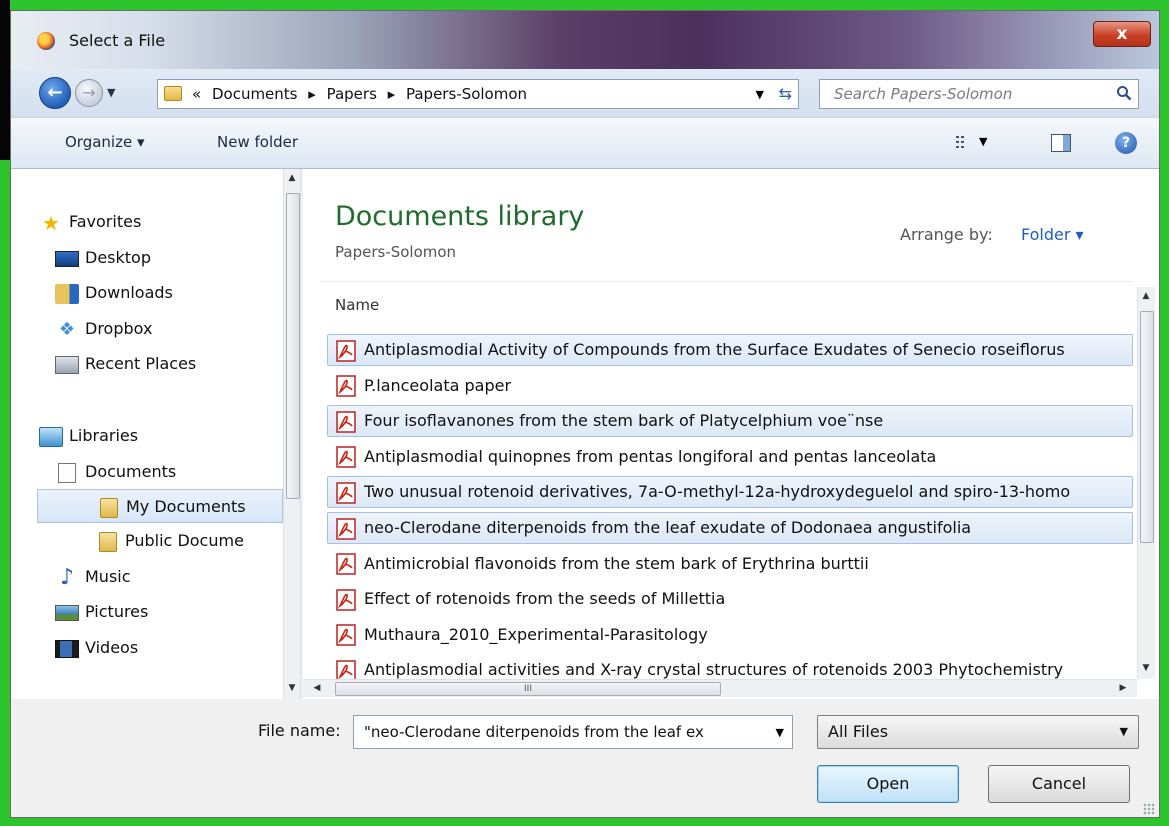 The height and width of the screenshot is (826, 1169). I want to click on nav-scroll-thumb, so click(293, 346).